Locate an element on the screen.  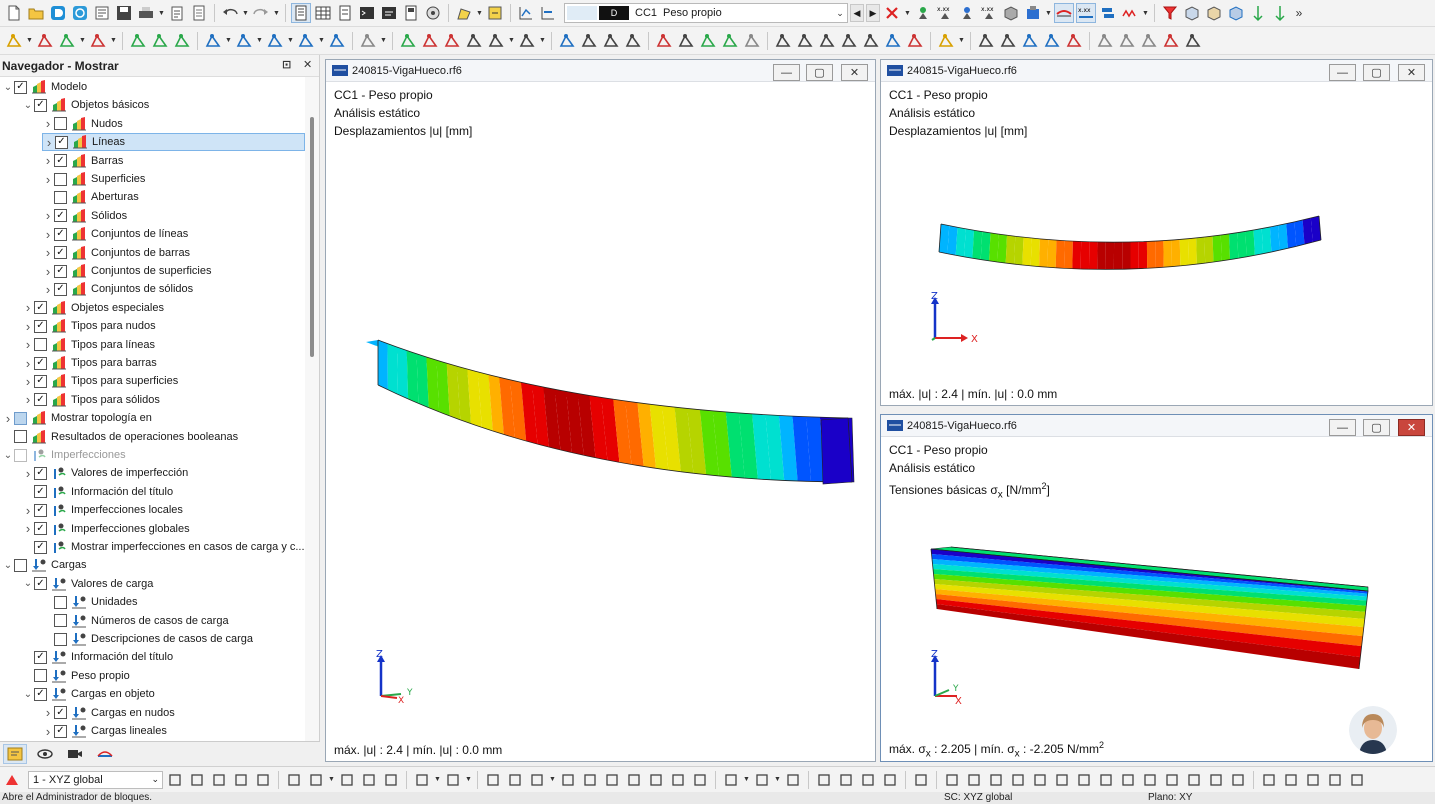
cross-icon is located at coordinates (1171, 41).